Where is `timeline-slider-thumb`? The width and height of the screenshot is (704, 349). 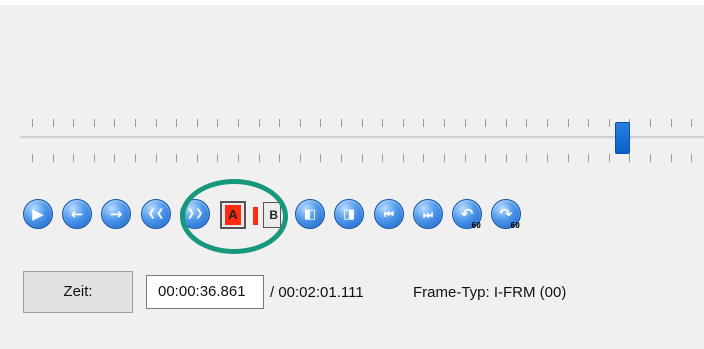
timeline-slider-thumb is located at coordinates (622, 138).